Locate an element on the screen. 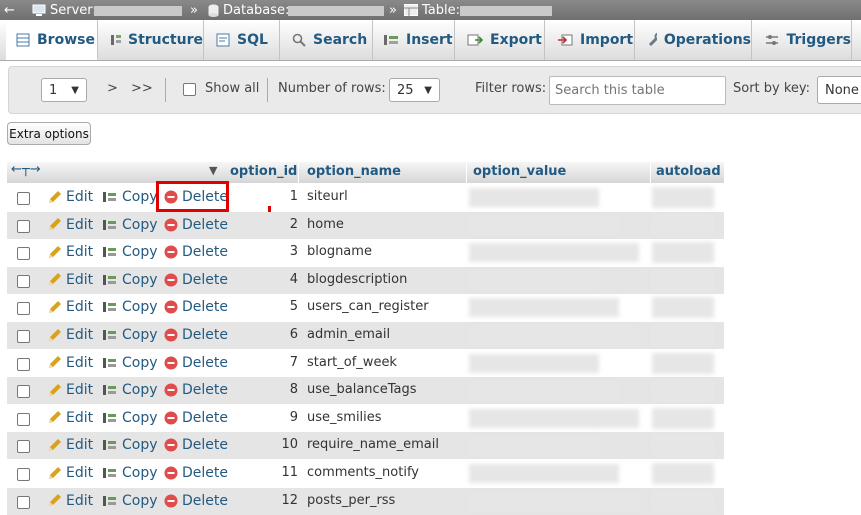  option-id-cell: 7 is located at coordinates (293, 362).